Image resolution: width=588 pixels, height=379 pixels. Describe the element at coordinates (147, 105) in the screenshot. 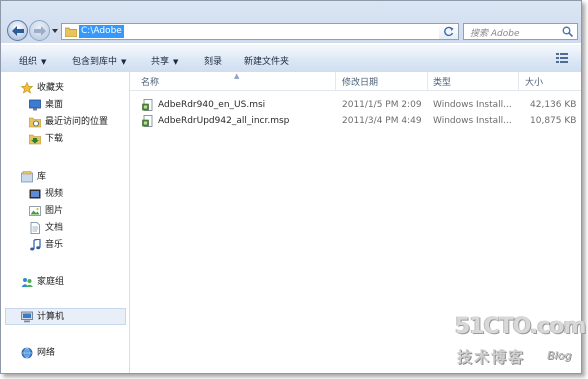

I see `installer-file-icon` at that location.